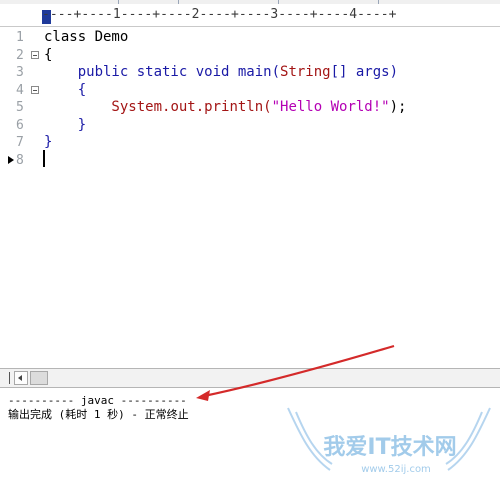  I want to click on svg-text: www.52ij.com, so click(396, 469).